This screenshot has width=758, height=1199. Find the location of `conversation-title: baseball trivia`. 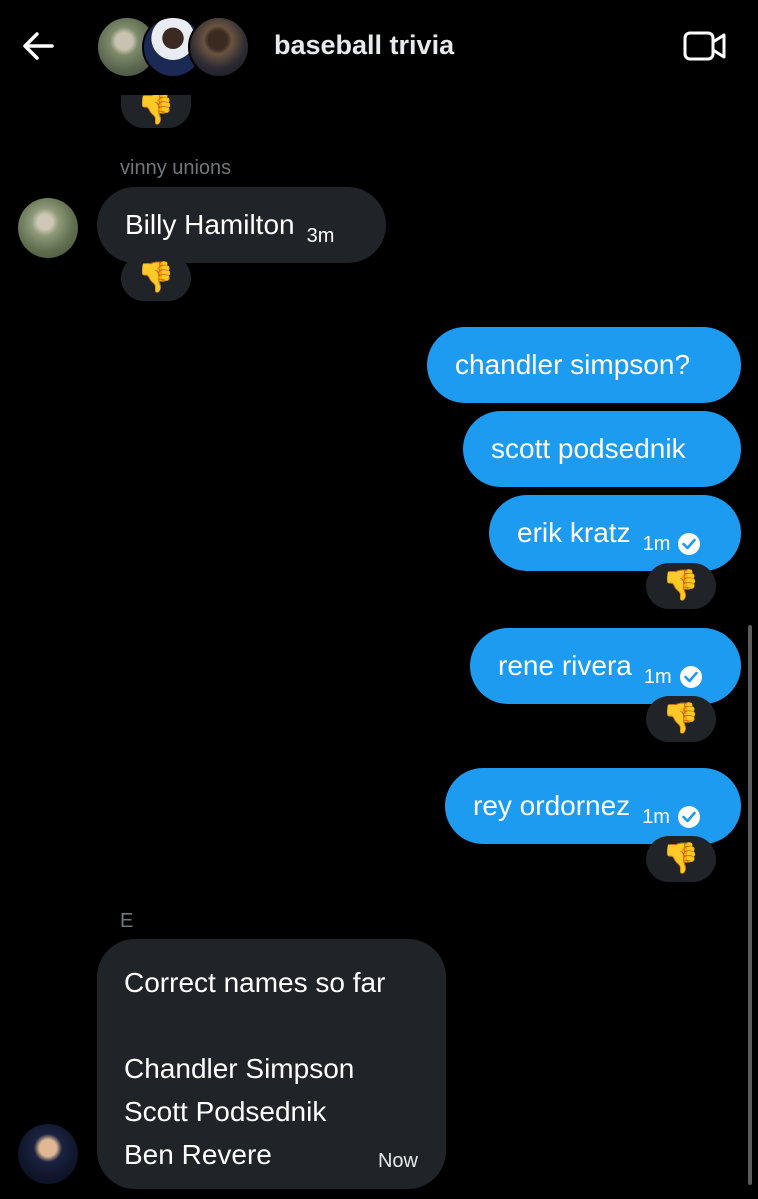

conversation-title: baseball trivia is located at coordinates (364, 45).